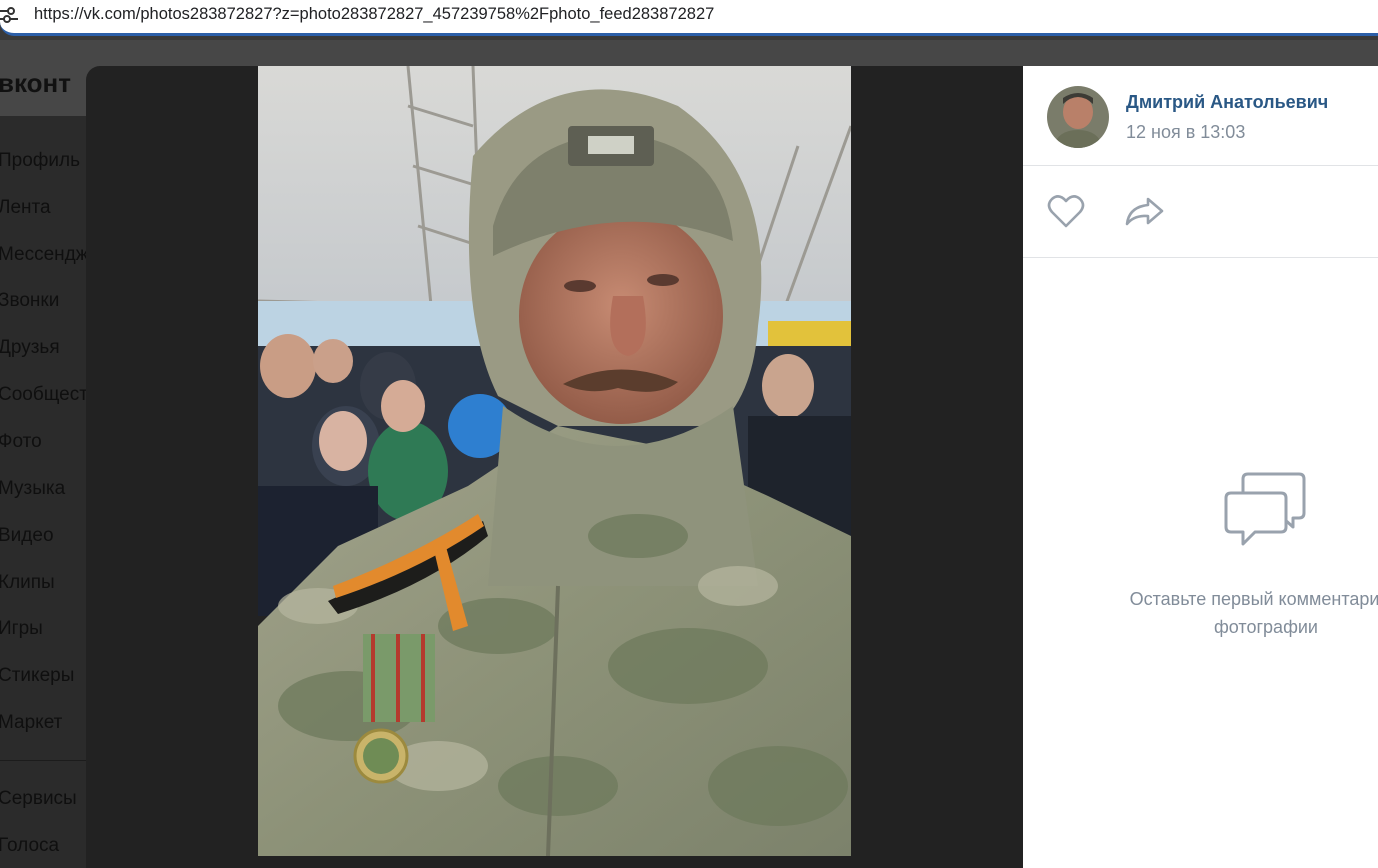 The width and height of the screenshot is (1378, 868). Describe the element at coordinates (1145, 212) in the screenshot. I see `share-arrow-icon` at that location.